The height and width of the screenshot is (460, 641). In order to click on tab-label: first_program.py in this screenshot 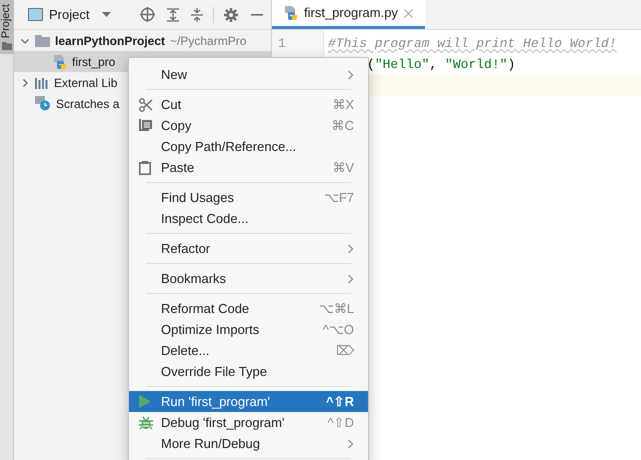, I will do `click(351, 13)`.